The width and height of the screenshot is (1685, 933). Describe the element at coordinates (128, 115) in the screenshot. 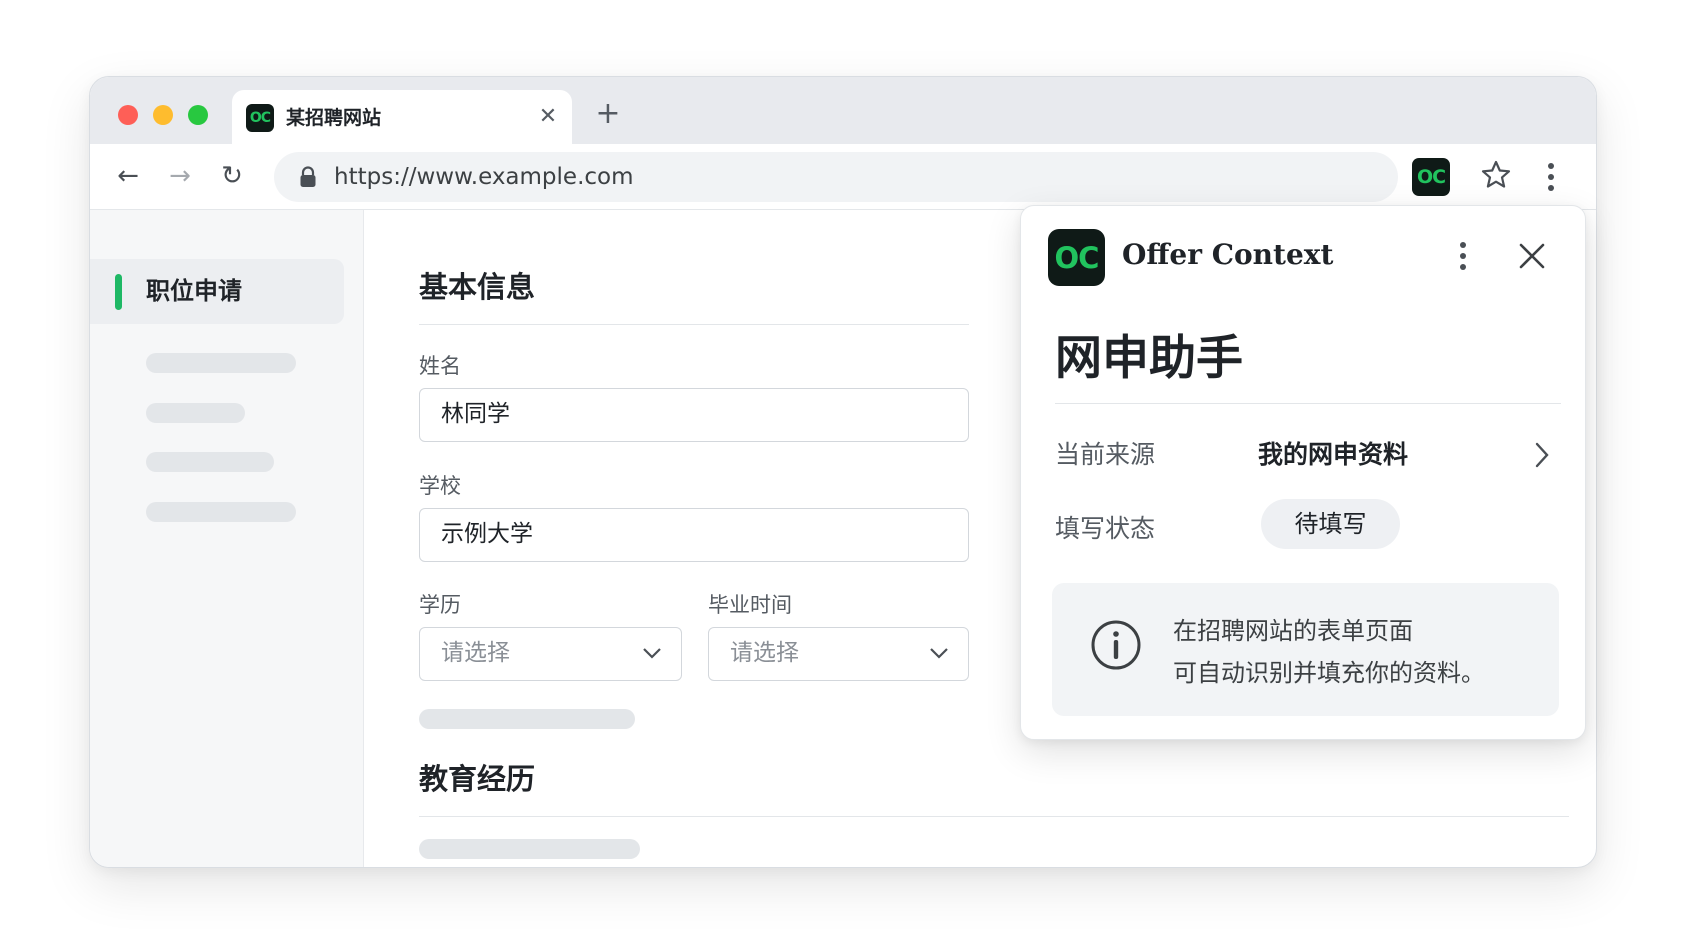

I see `close-window-button` at that location.